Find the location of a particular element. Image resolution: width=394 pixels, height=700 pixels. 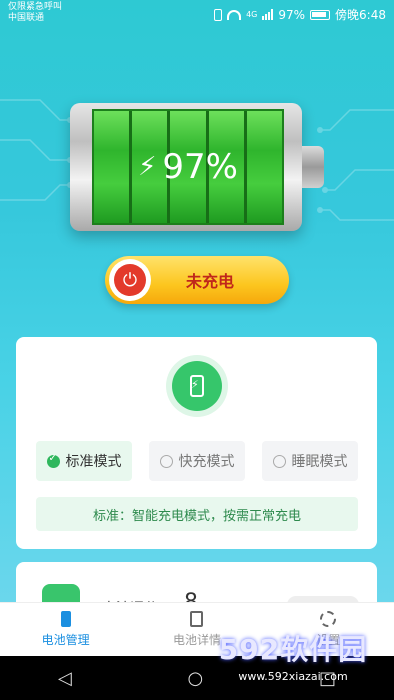

charge-status-label: 未充电 is located at coordinates (209, 281).